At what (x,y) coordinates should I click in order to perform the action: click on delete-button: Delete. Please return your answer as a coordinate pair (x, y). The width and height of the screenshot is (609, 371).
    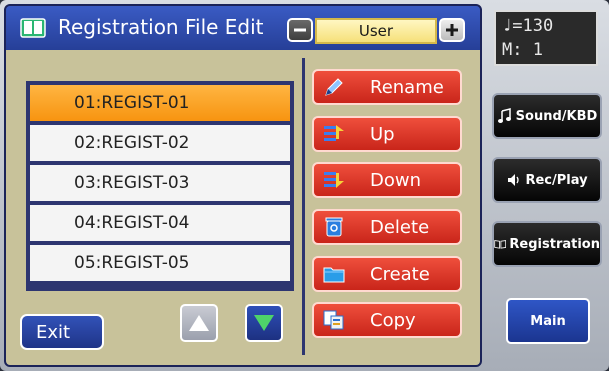
    Looking at the image, I should click on (387, 227).